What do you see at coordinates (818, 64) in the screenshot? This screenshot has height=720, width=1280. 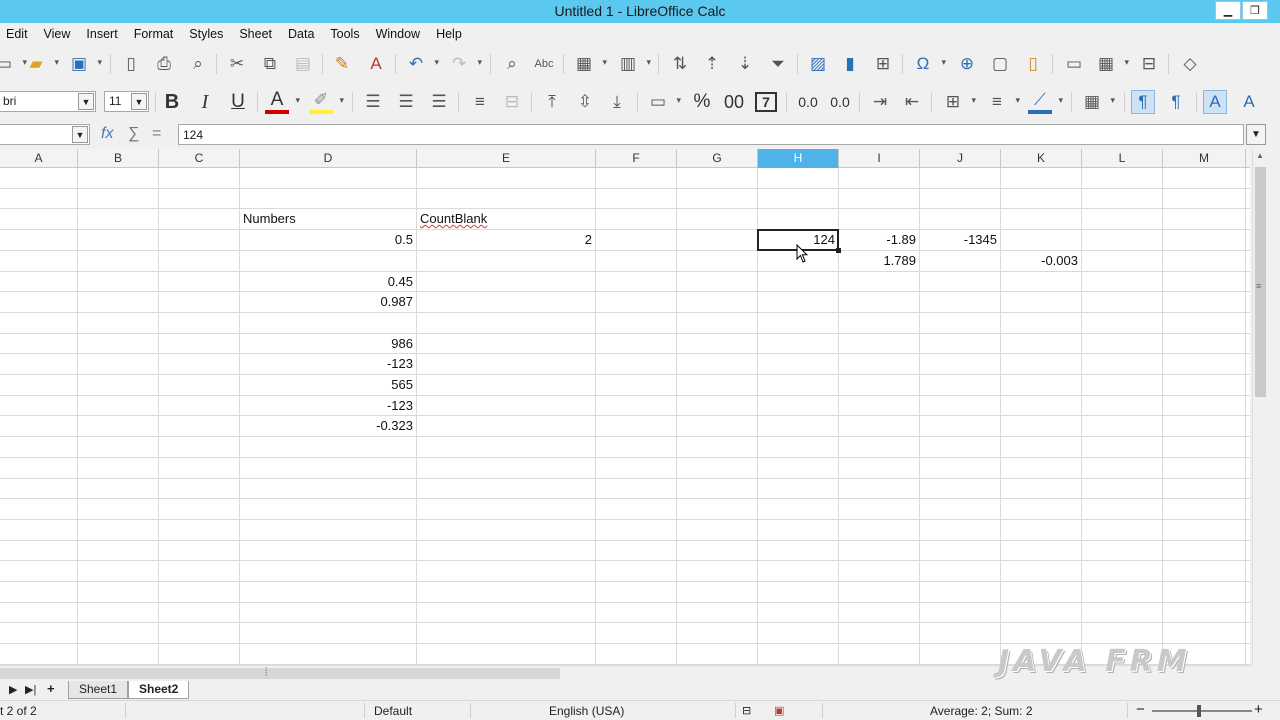 I see `insert-image-button: ▨` at bounding box center [818, 64].